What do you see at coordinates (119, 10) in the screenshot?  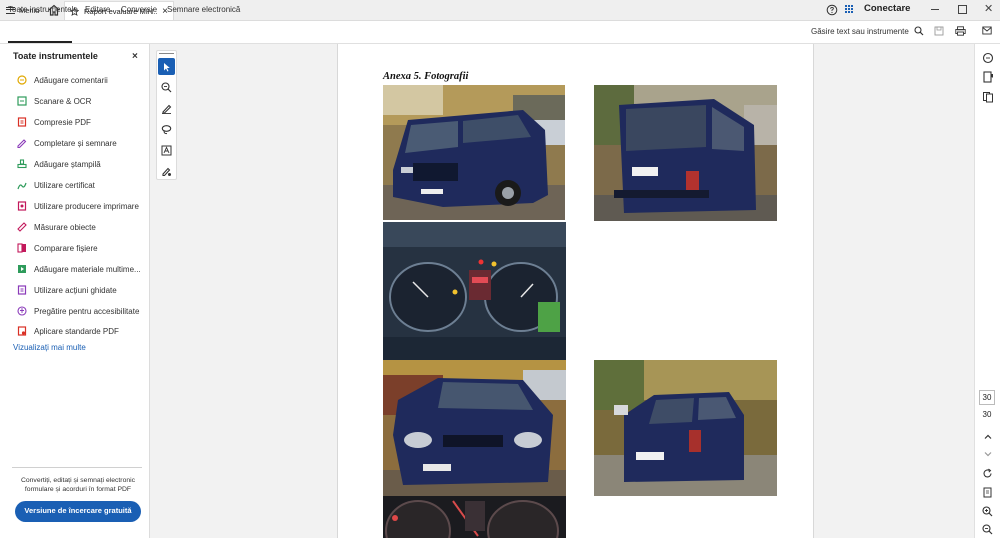 I see `document-tab: Raport evaluare MIN... ×` at bounding box center [119, 10].